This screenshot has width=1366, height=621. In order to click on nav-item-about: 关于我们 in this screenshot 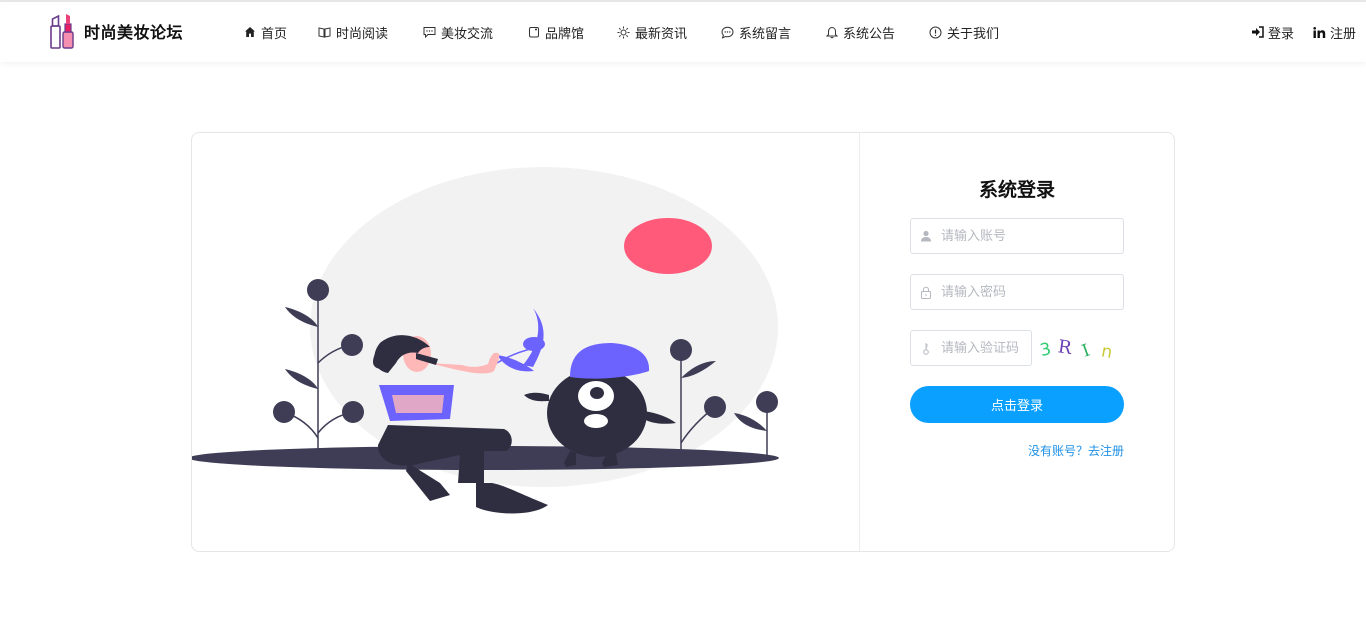, I will do `click(974, 32)`.